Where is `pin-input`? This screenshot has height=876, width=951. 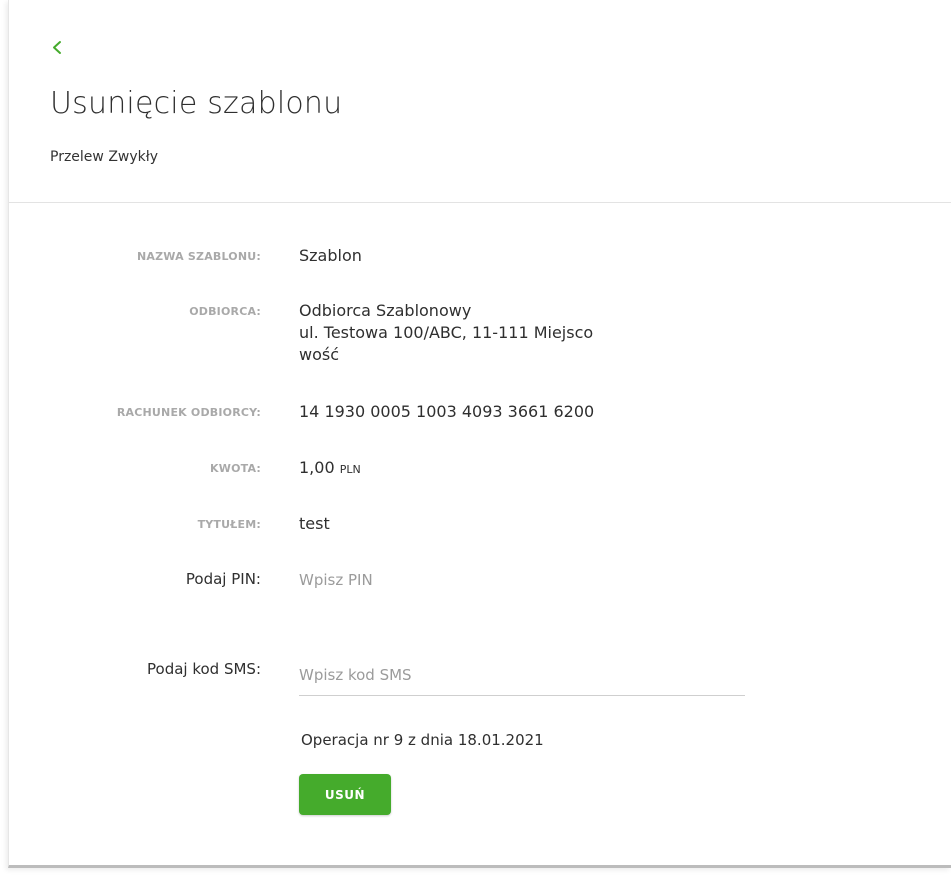
pin-input is located at coordinates (522, 580).